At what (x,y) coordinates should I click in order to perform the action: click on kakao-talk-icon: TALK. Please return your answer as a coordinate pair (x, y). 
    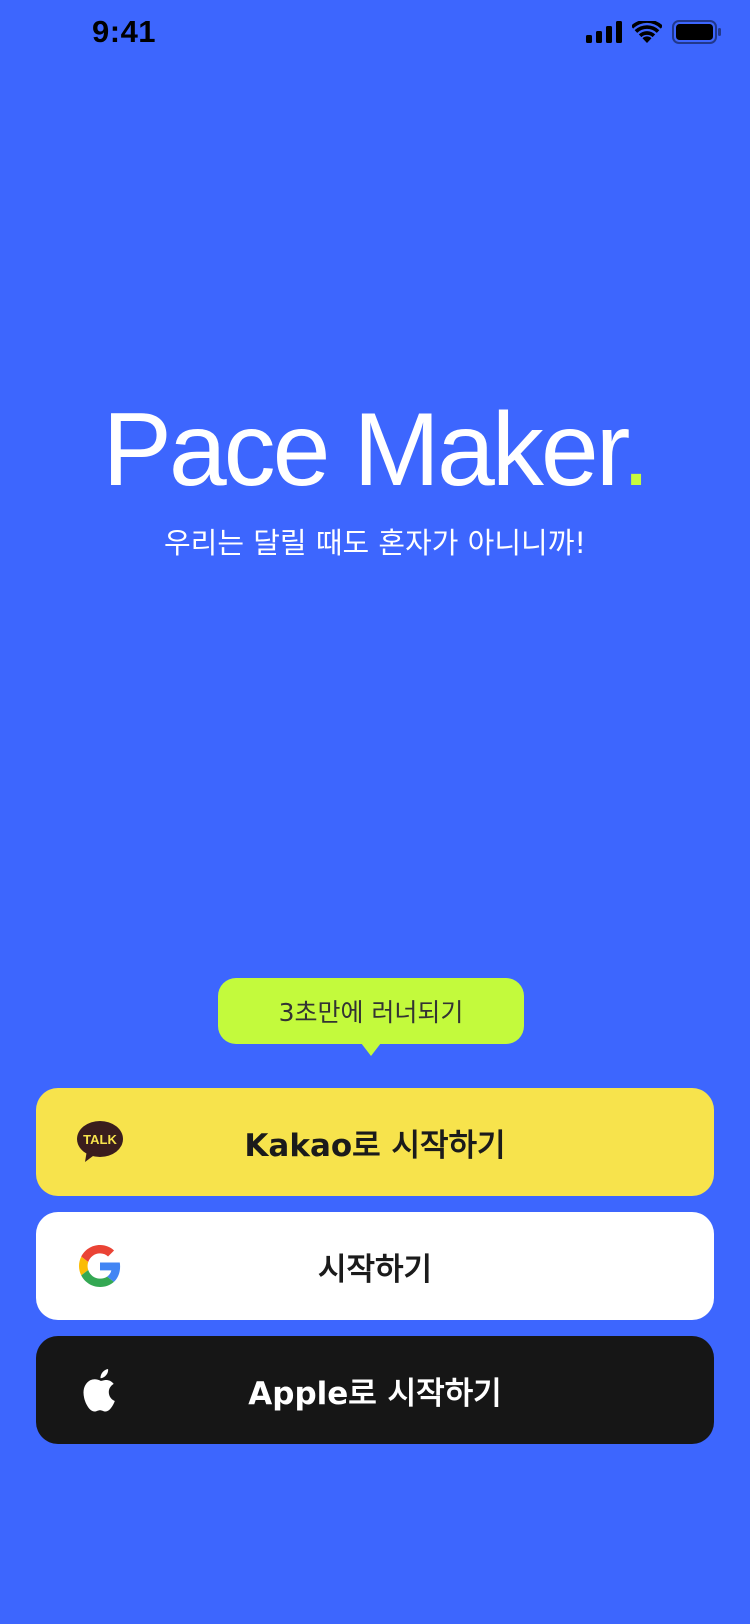
    Looking at the image, I should click on (100, 1142).